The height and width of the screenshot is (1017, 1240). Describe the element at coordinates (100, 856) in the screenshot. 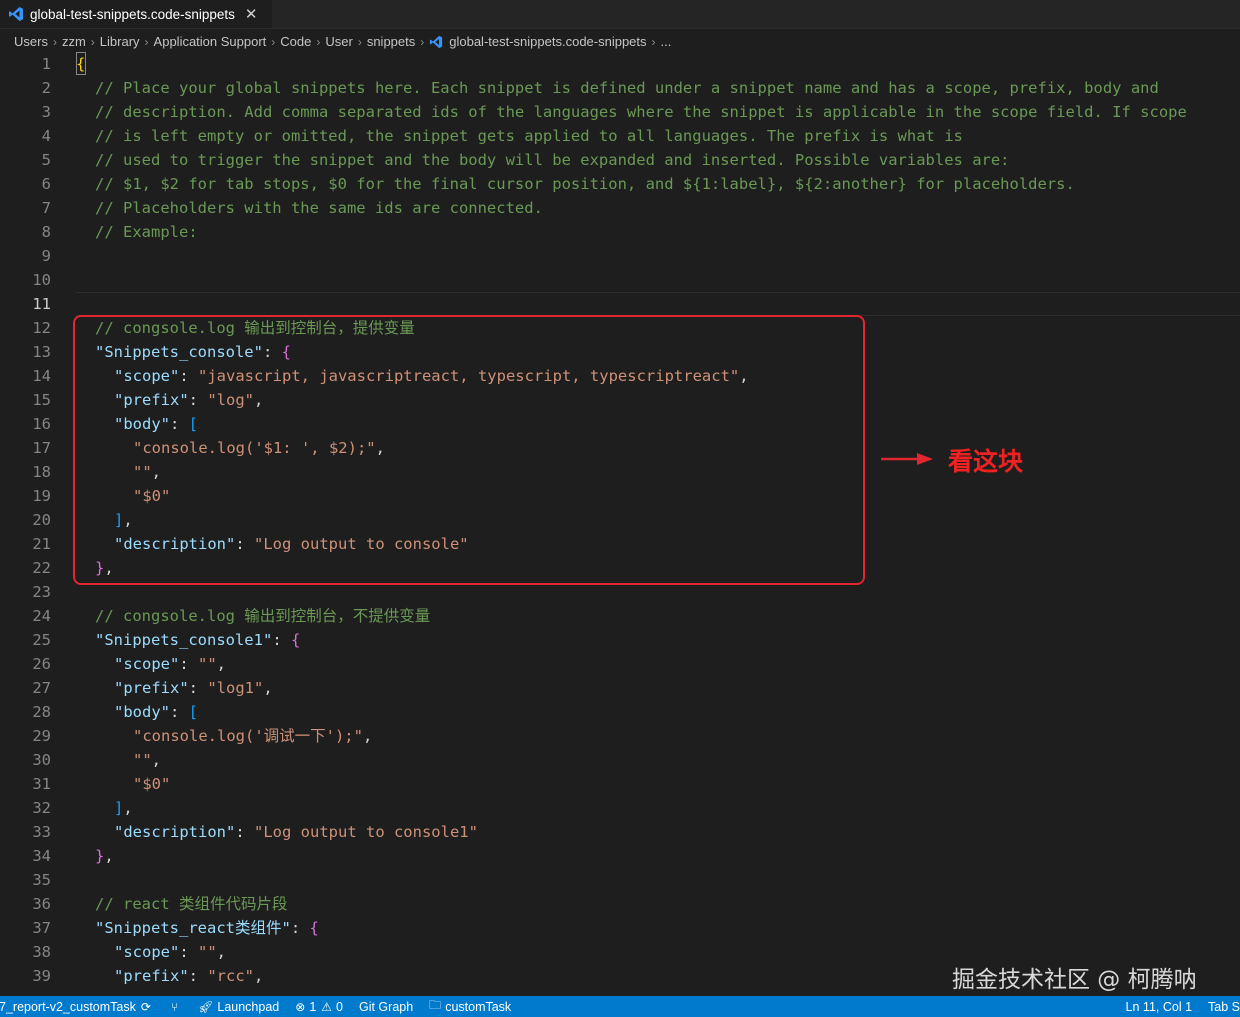

I see `code-token: }` at that location.